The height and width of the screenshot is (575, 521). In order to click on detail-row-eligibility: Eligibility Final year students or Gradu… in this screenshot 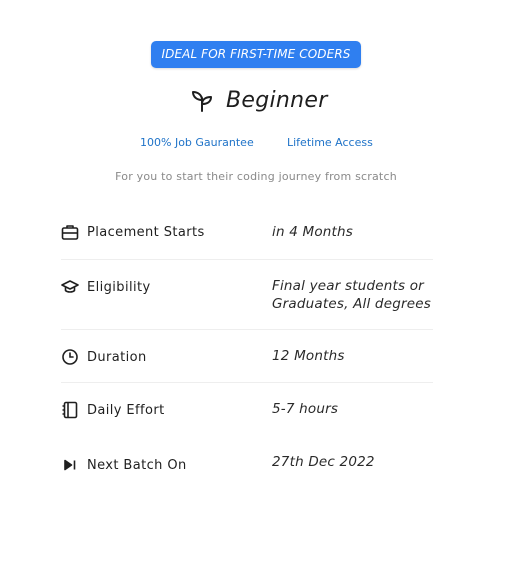, I will do `click(247, 297)`.